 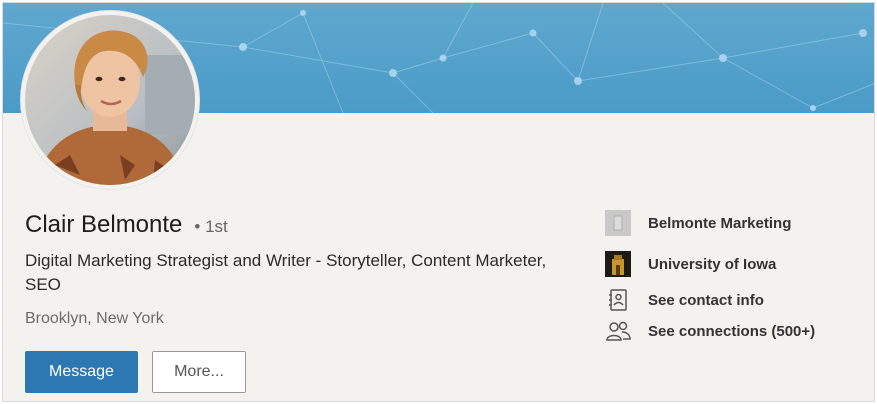 What do you see at coordinates (618, 223) in the screenshot?
I see `company-logo-icon` at bounding box center [618, 223].